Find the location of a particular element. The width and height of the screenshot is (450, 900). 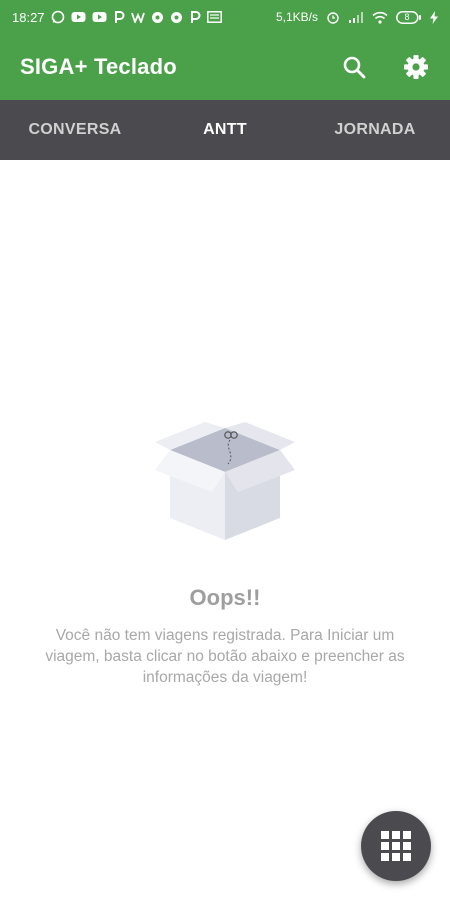

status-left: 18:27 is located at coordinates (117, 17).